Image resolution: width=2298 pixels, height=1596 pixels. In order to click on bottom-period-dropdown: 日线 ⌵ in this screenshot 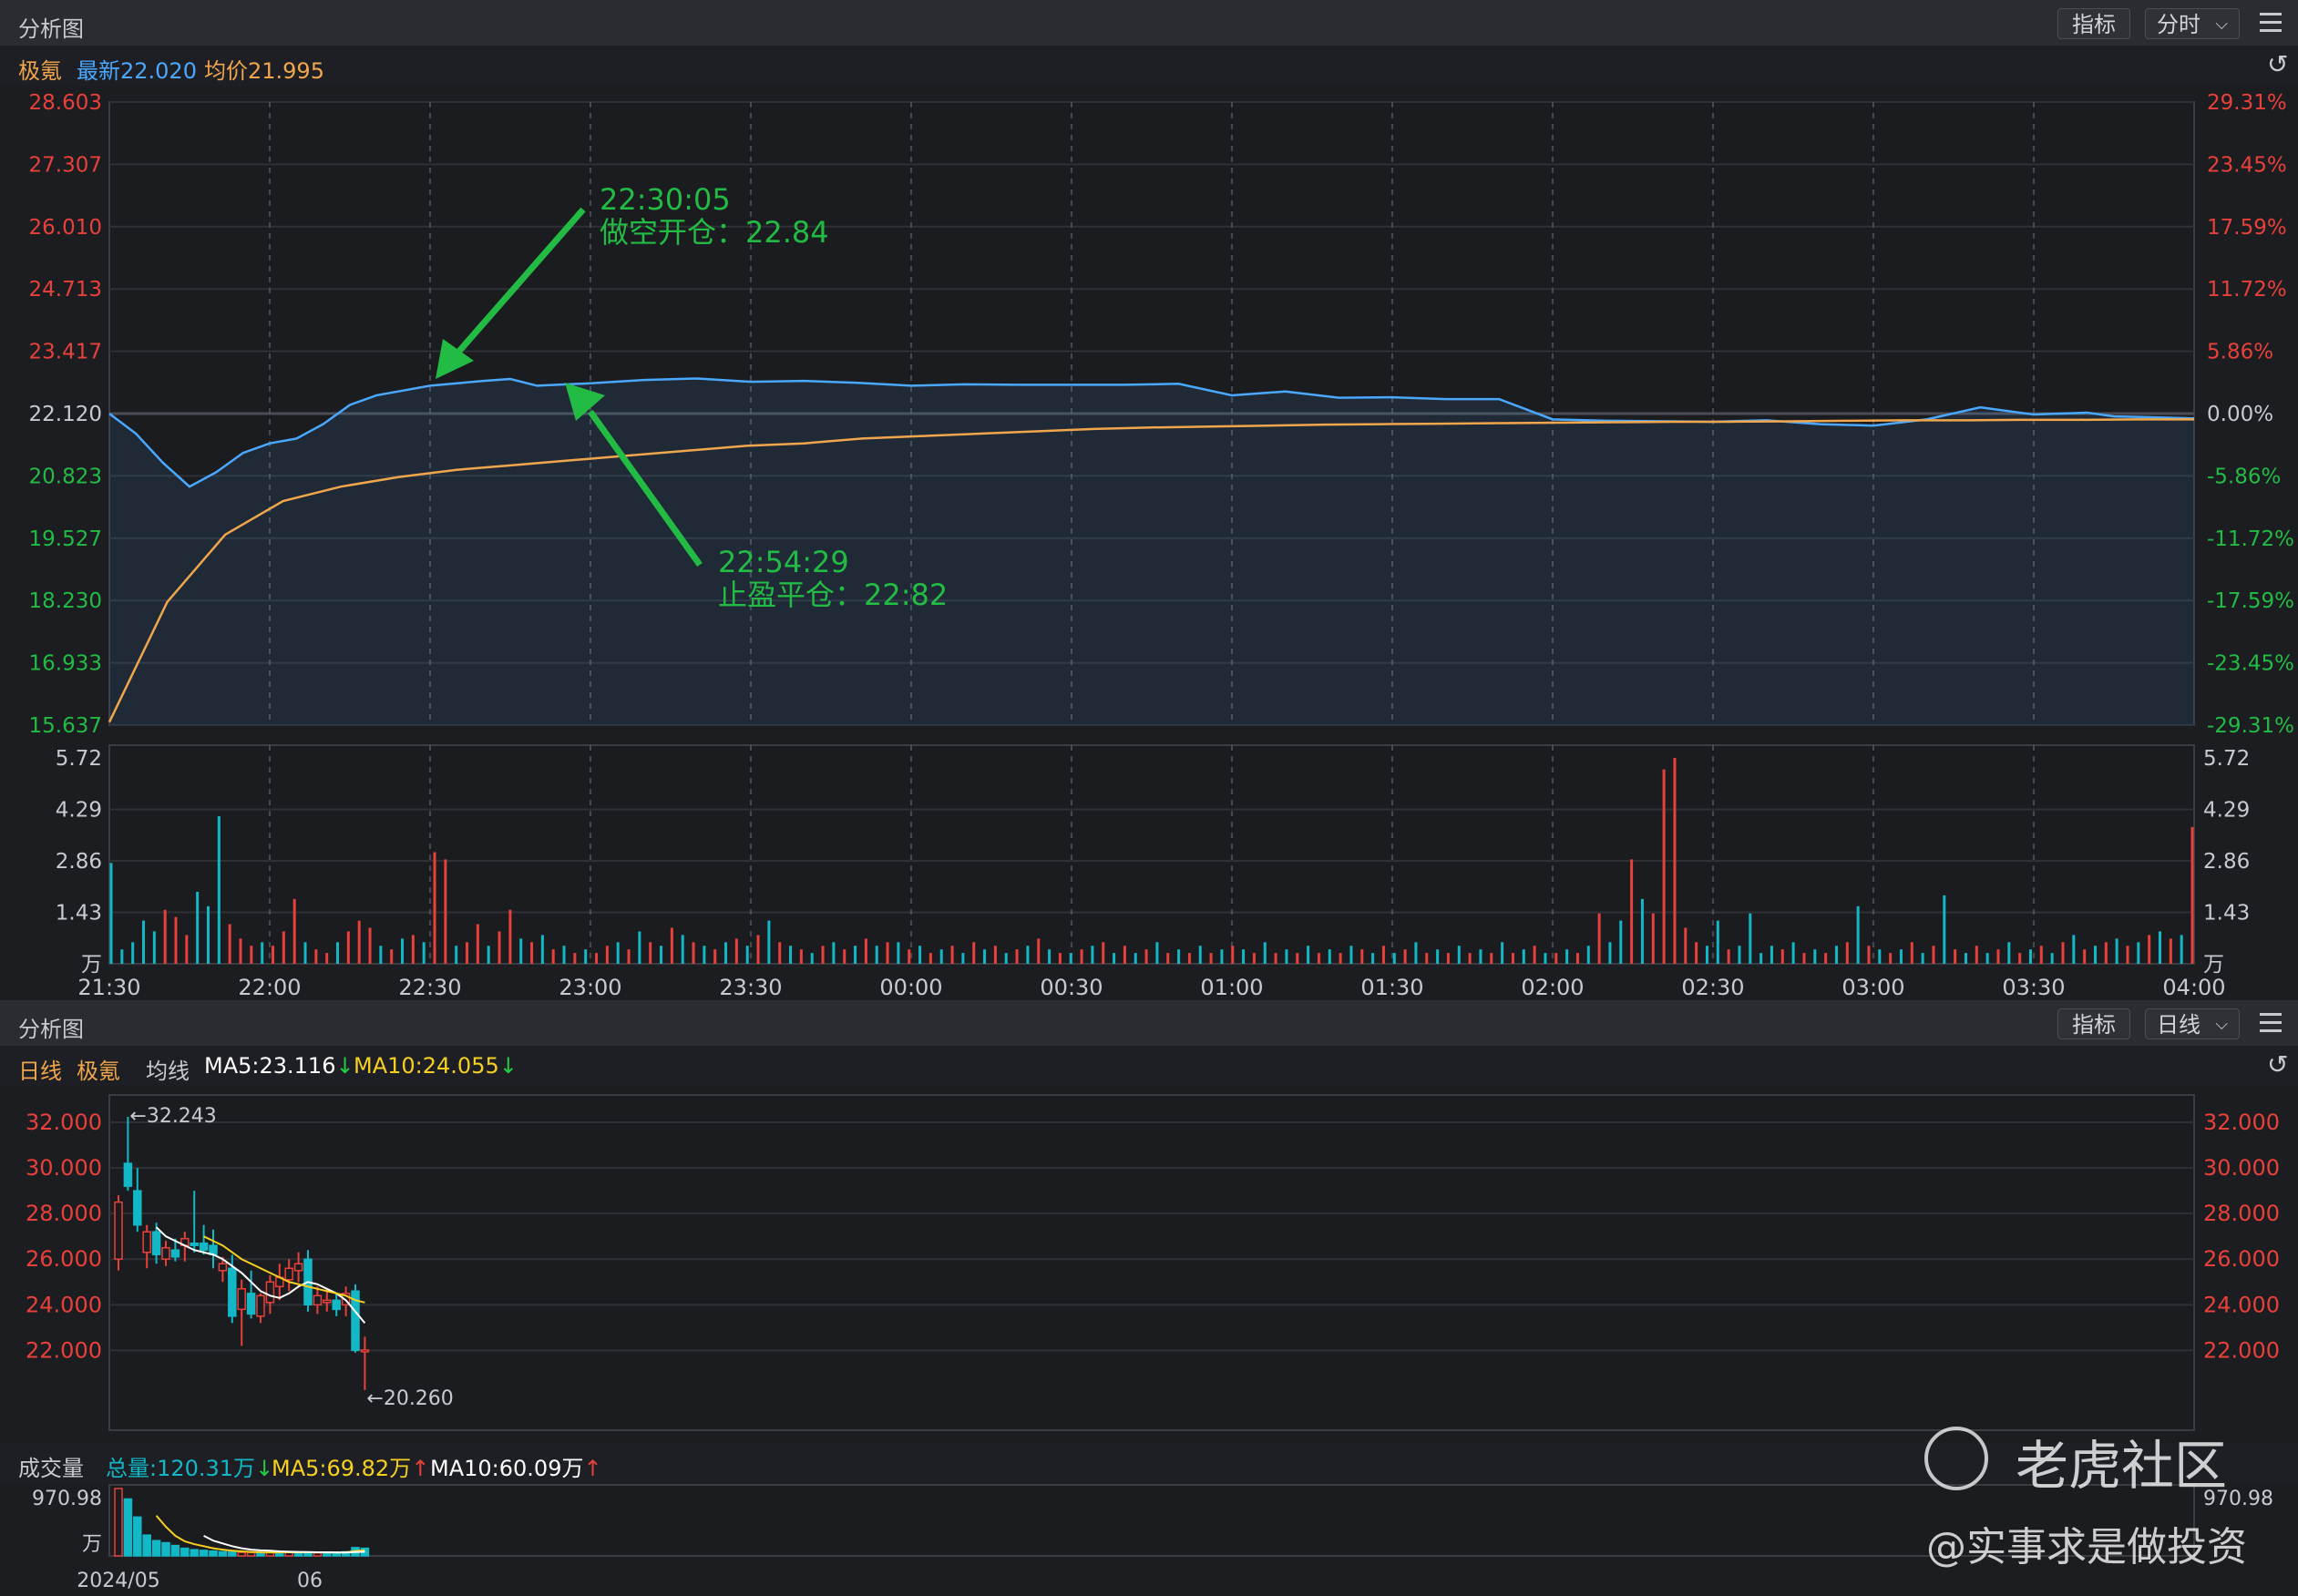, I will do `click(2192, 1023)`.